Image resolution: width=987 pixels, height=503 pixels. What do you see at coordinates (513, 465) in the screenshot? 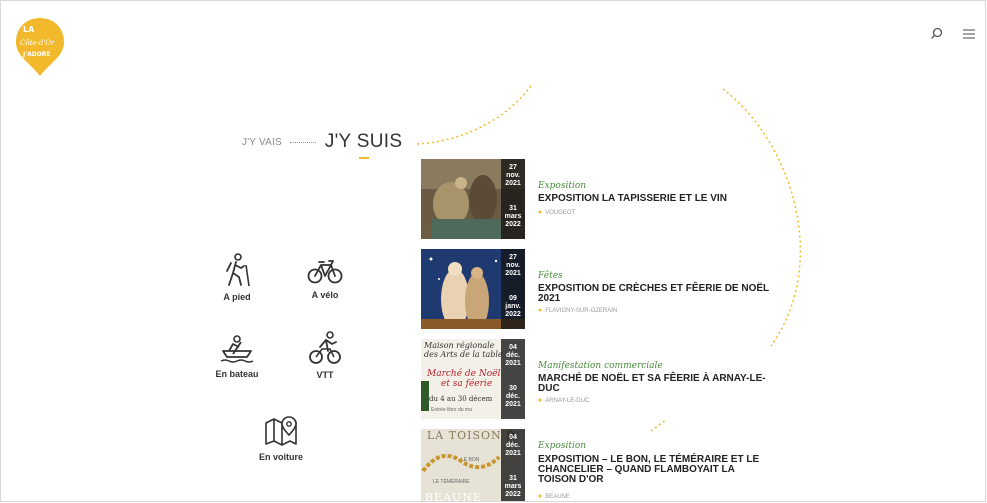
I see `event-dates: 04 déc. 2021 31 mars 2022` at bounding box center [513, 465].